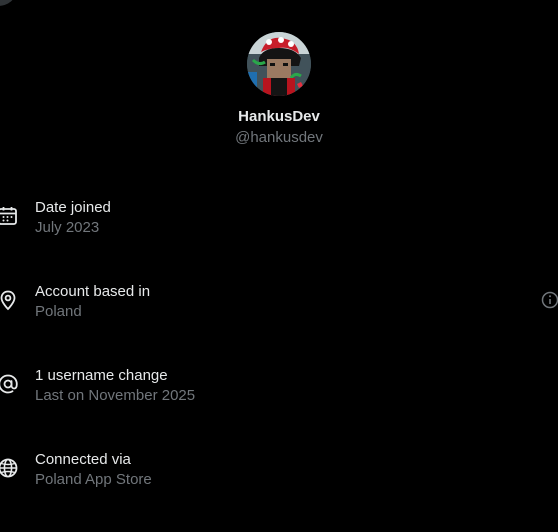 Image resolution: width=558 pixels, height=532 pixels. Describe the element at coordinates (279, 116) in the screenshot. I see `display-name: HankusDev` at that location.